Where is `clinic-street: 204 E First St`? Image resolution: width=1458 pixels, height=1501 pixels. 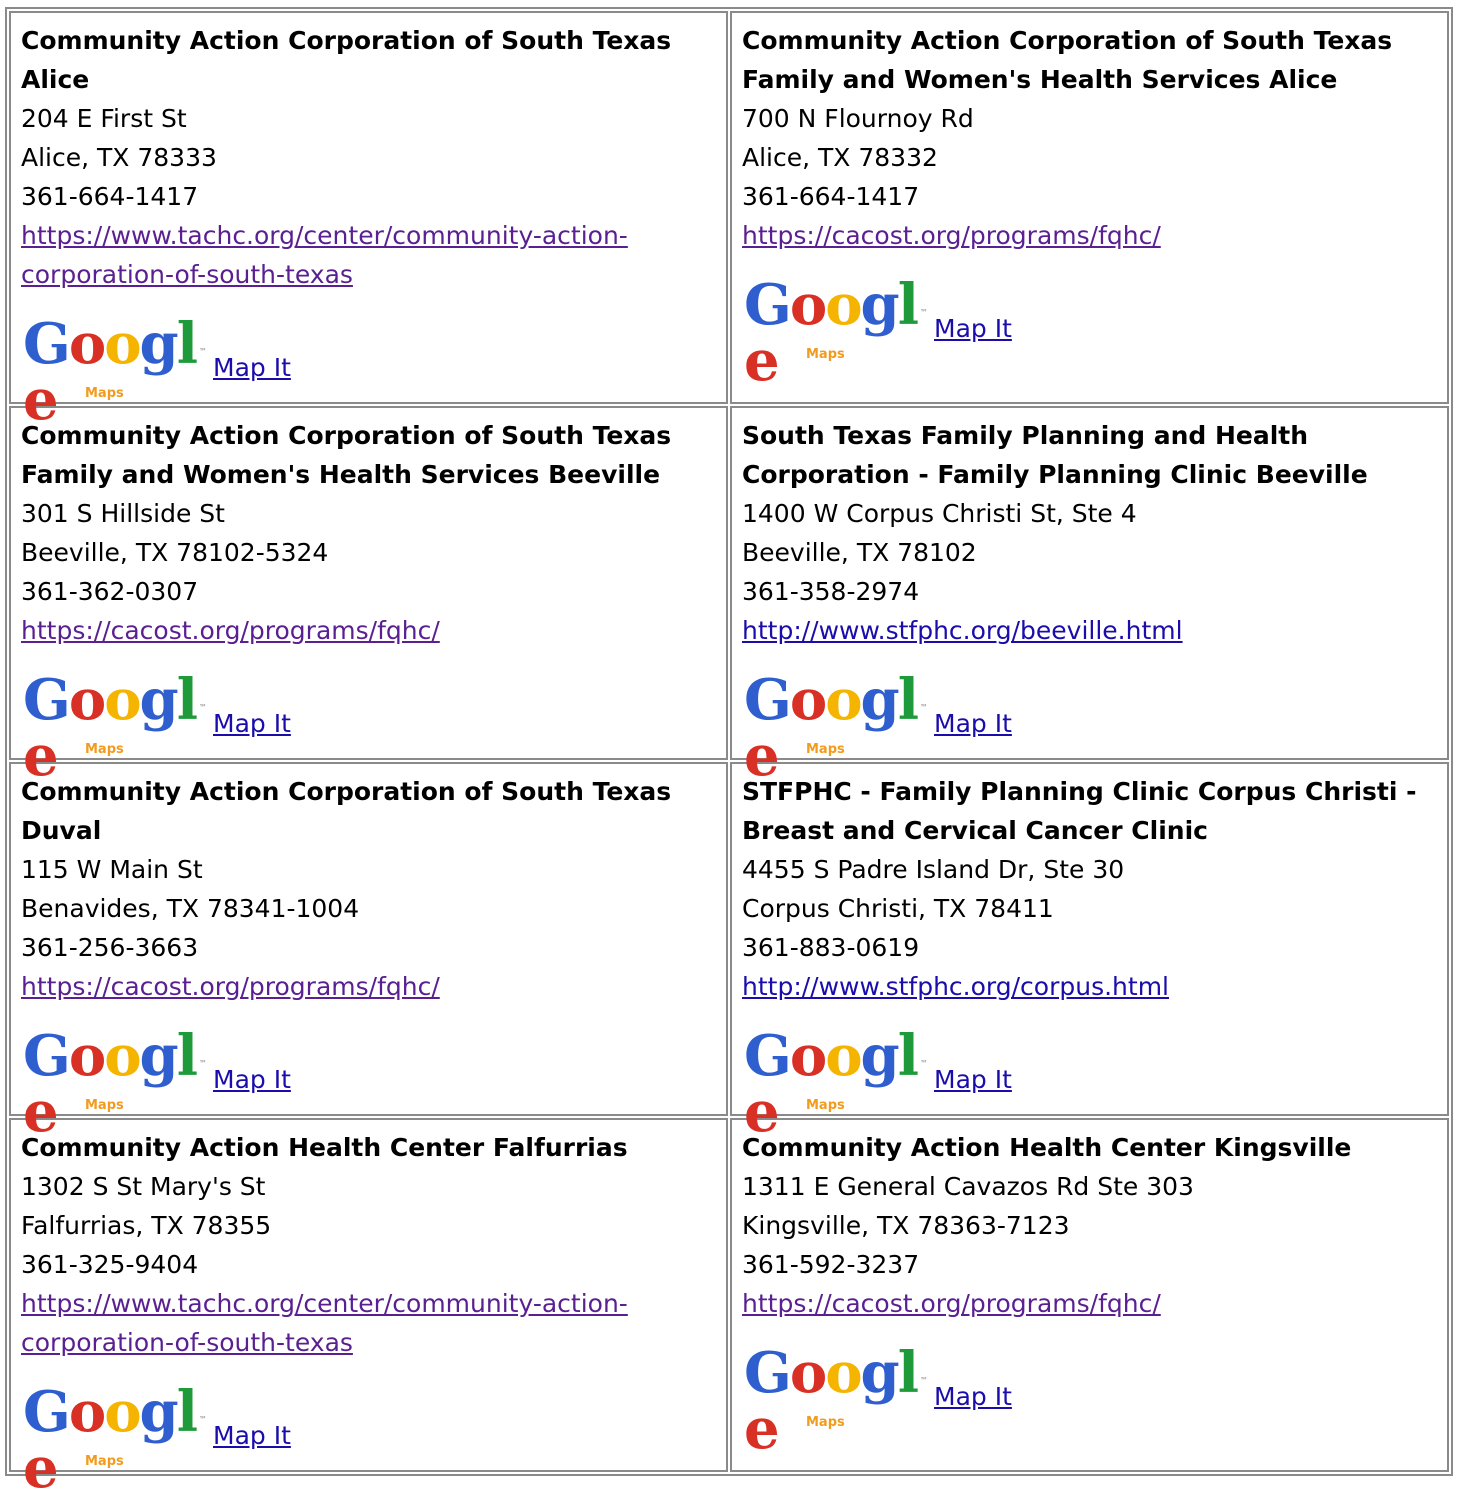
clinic-street: 204 E First St is located at coordinates (104, 118).